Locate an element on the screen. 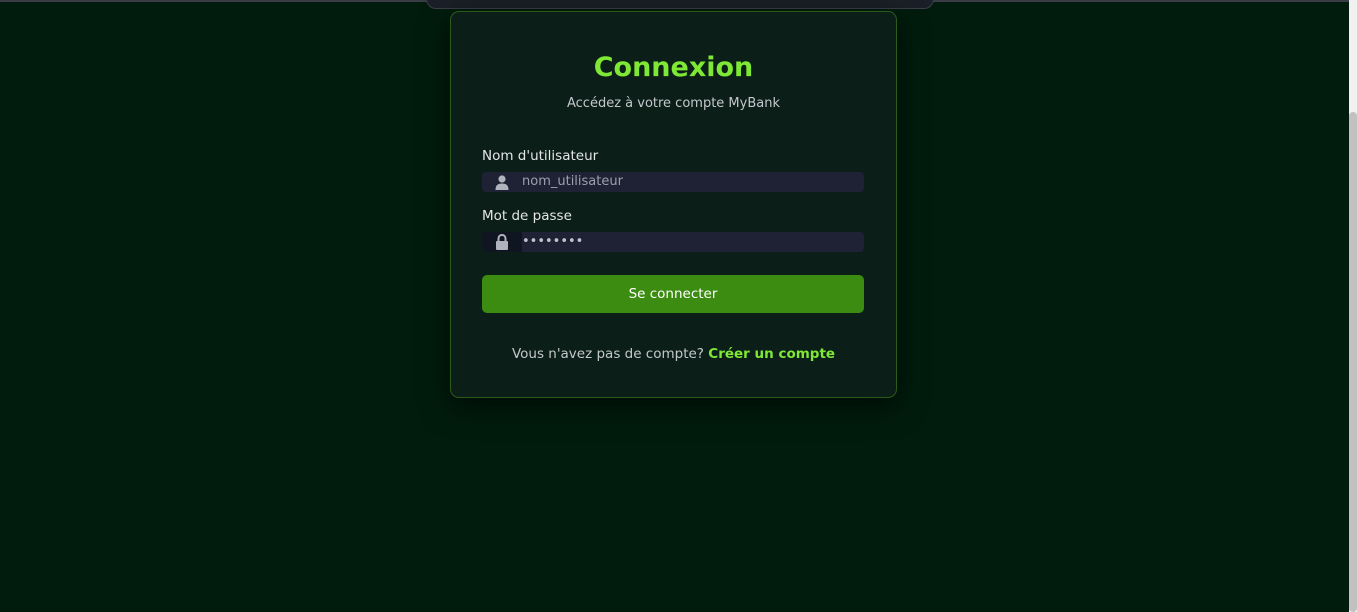 The height and width of the screenshot is (612, 1357). page-title: Connexion is located at coordinates (673, 67).